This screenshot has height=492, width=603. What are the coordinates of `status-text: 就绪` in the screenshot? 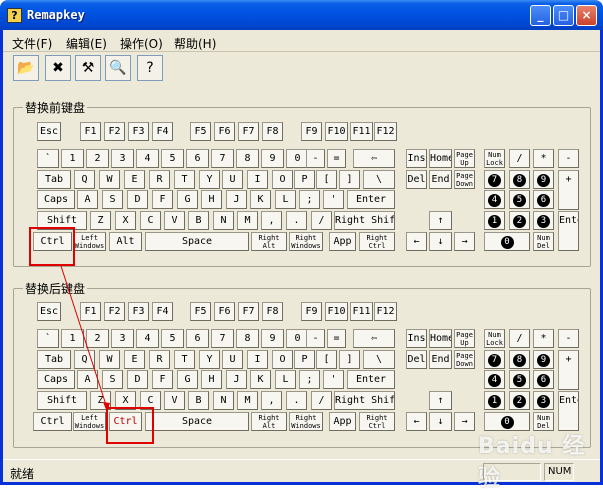 It's located at (22, 474).